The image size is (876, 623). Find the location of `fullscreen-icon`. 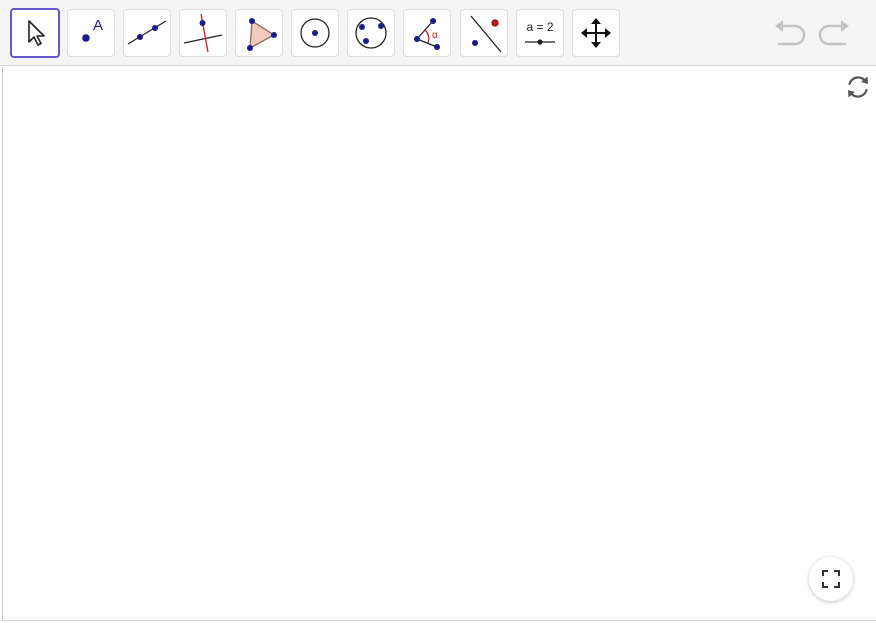

fullscreen-icon is located at coordinates (831, 579).